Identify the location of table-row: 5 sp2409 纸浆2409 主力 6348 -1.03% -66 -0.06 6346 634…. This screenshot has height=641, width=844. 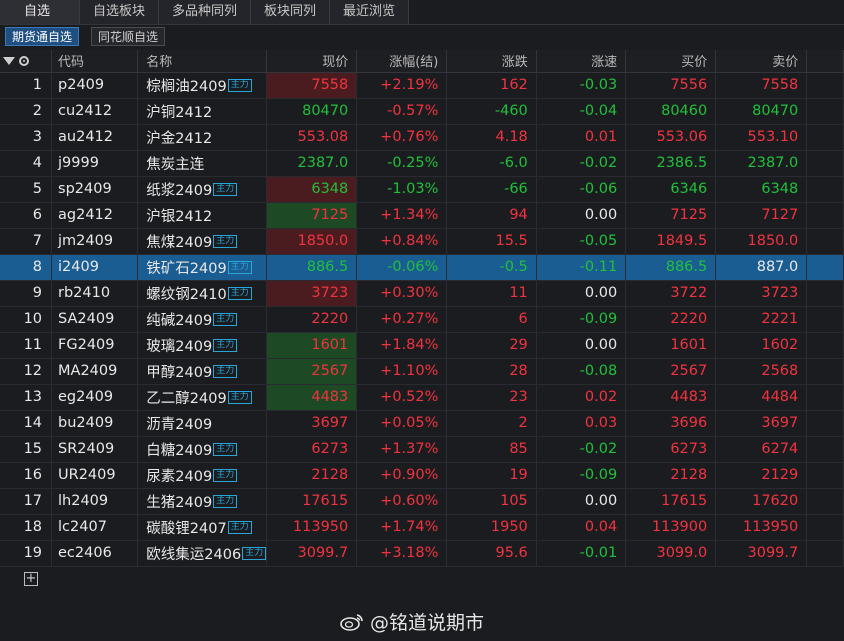
(422, 189).